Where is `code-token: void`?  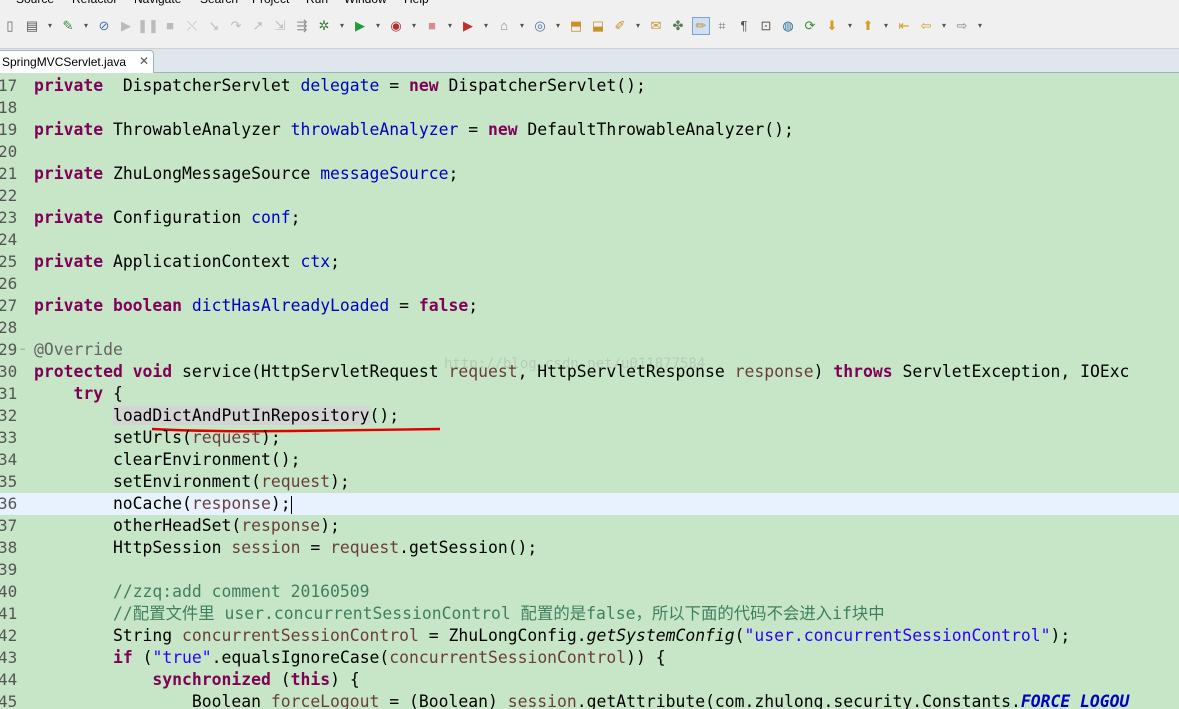
code-token: void is located at coordinates (152, 371).